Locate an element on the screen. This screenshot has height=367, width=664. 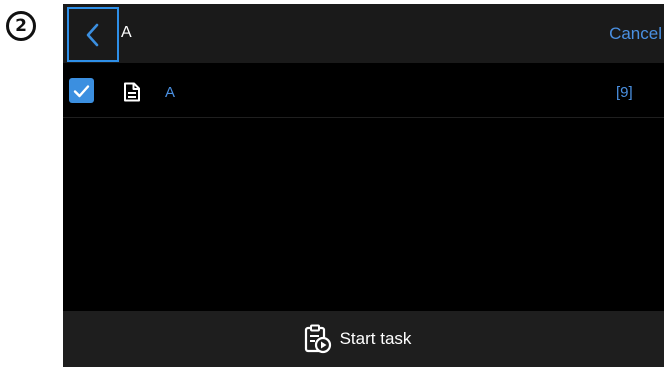
list-item: A [9] is located at coordinates (363, 90).